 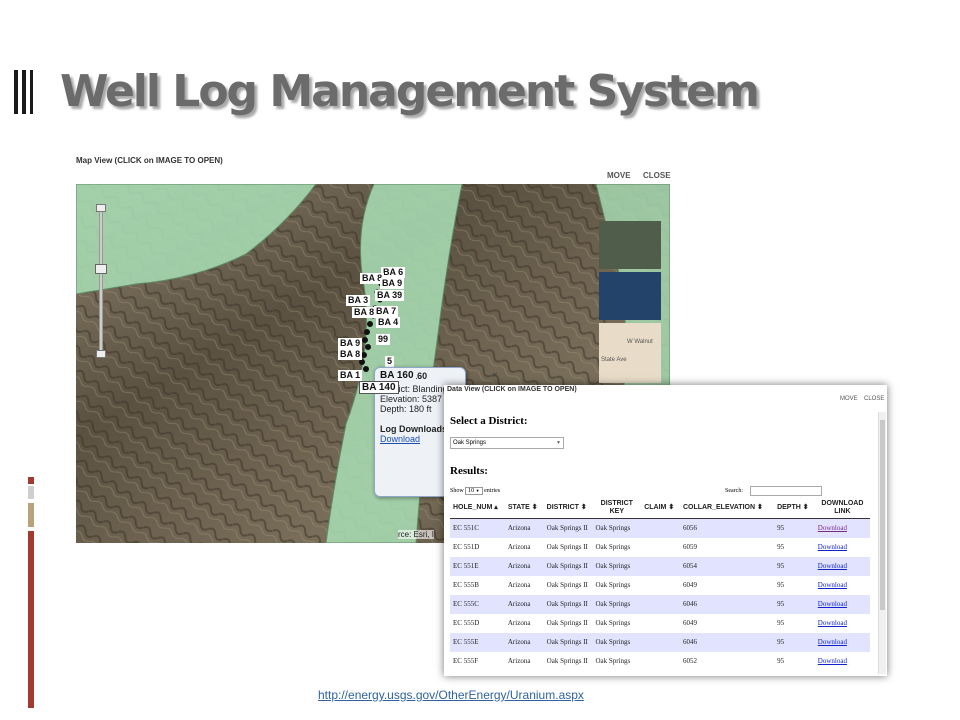 I want to click on map-move-button: MOVE, so click(x=619, y=175).